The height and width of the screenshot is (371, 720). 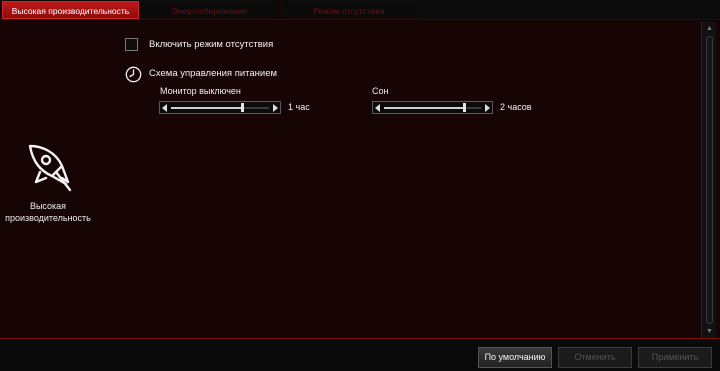 What do you see at coordinates (70, 10) in the screenshot?
I see `tab-high-performance: Высокая производительность` at bounding box center [70, 10].